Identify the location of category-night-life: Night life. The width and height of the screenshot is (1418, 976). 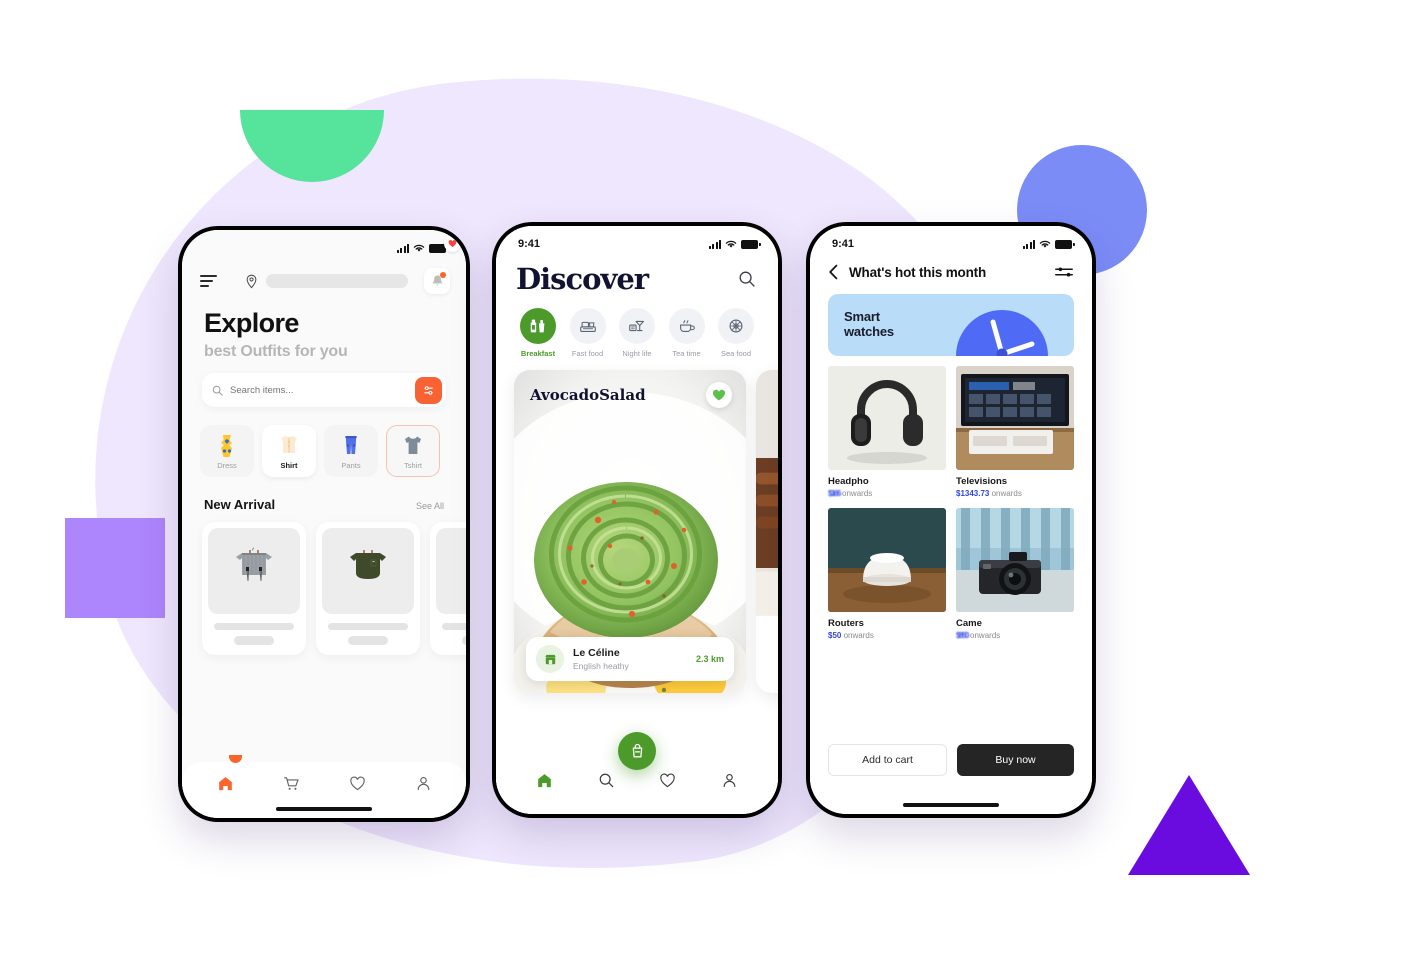
(637, 333).